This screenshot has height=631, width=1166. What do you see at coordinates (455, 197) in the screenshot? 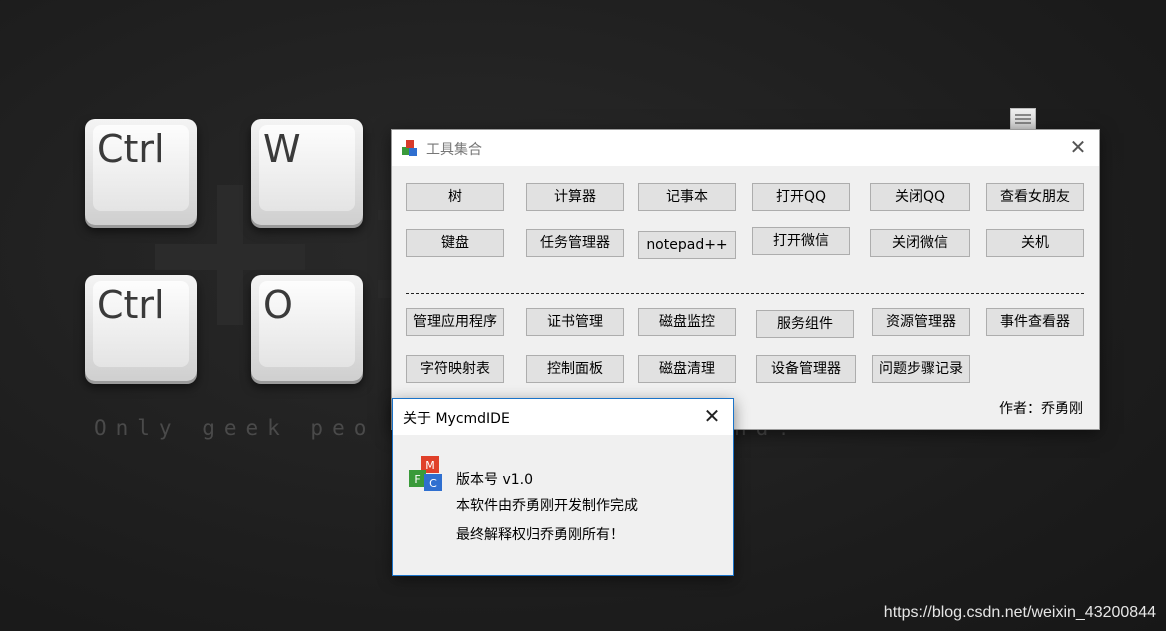
I see `tree-button: 树` at bounding box center [455, 197].